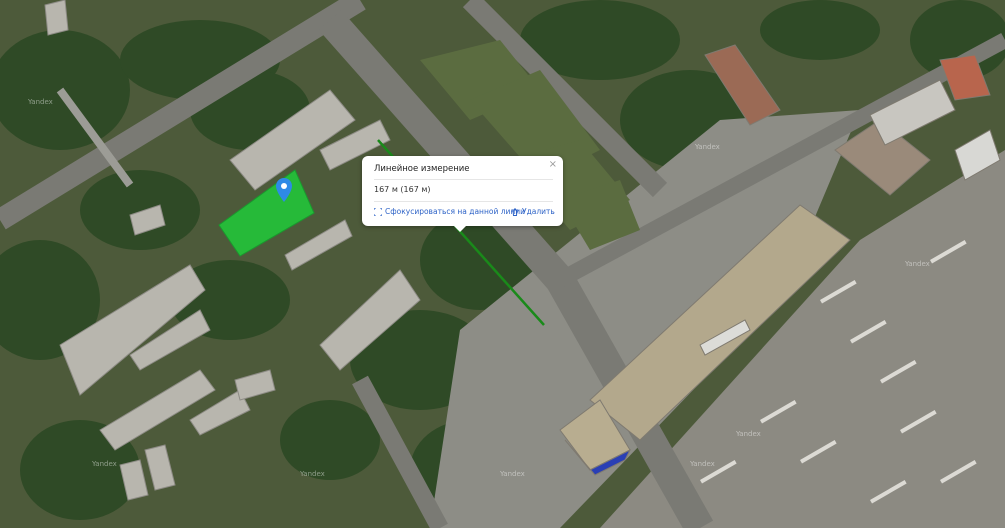  Describe the element at coordinates (553, 164) in the screenshot. I see `close-icon: ×` at that location.